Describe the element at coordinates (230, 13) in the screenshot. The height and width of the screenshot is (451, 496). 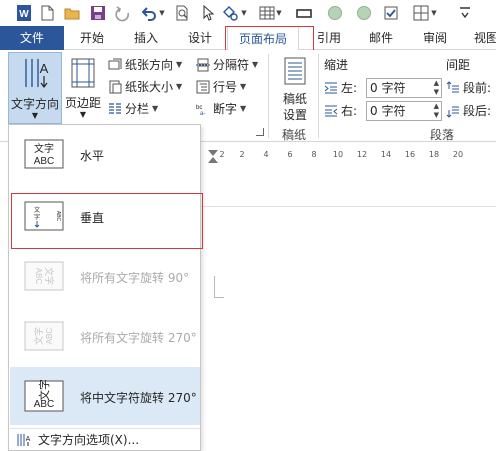
I see `shapes-icon` at that location.